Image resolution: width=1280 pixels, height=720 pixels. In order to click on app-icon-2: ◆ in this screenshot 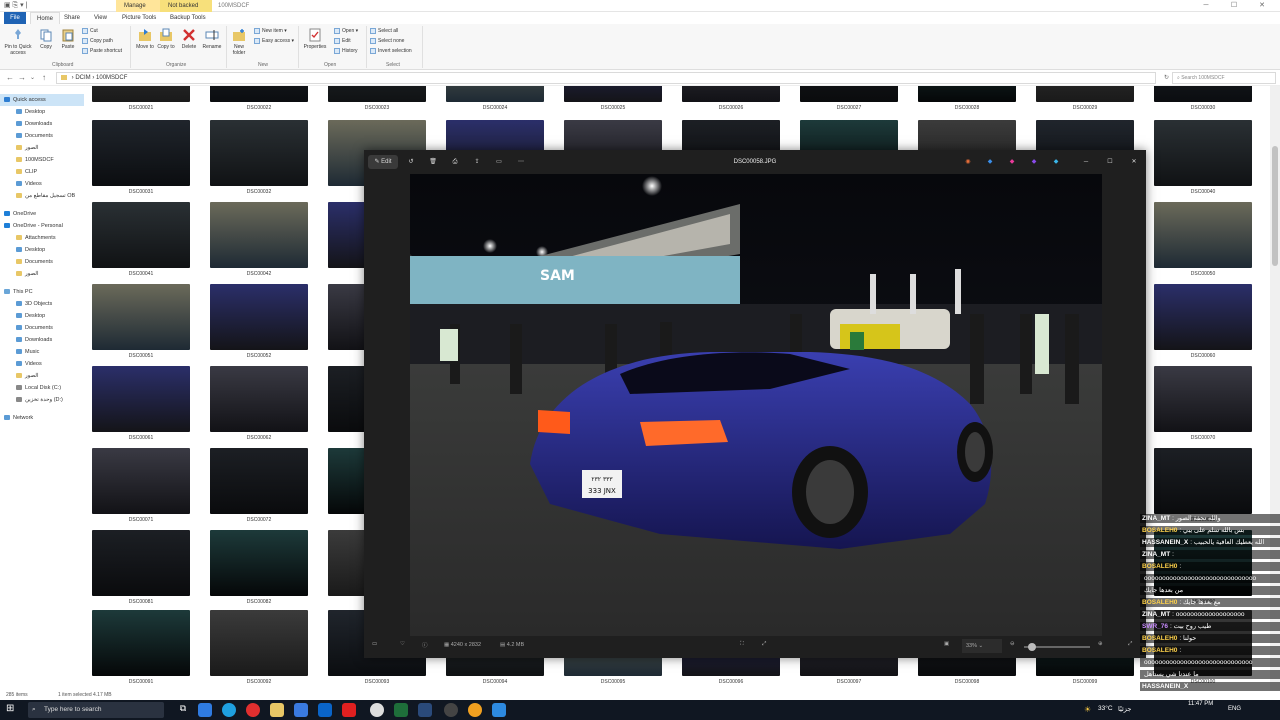, I will do `click(990, 162)`.